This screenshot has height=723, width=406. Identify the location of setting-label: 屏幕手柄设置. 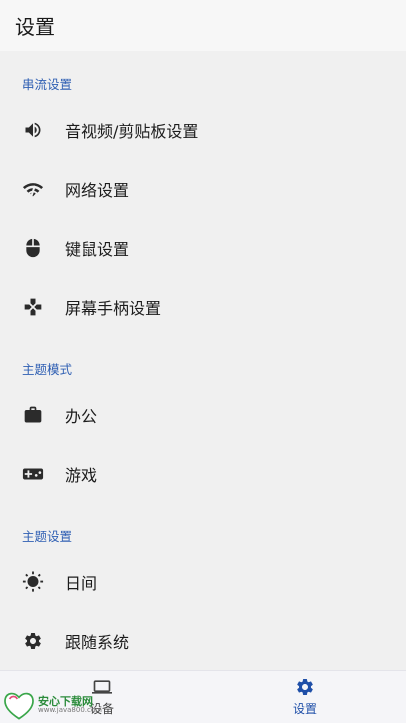
(113, 308).